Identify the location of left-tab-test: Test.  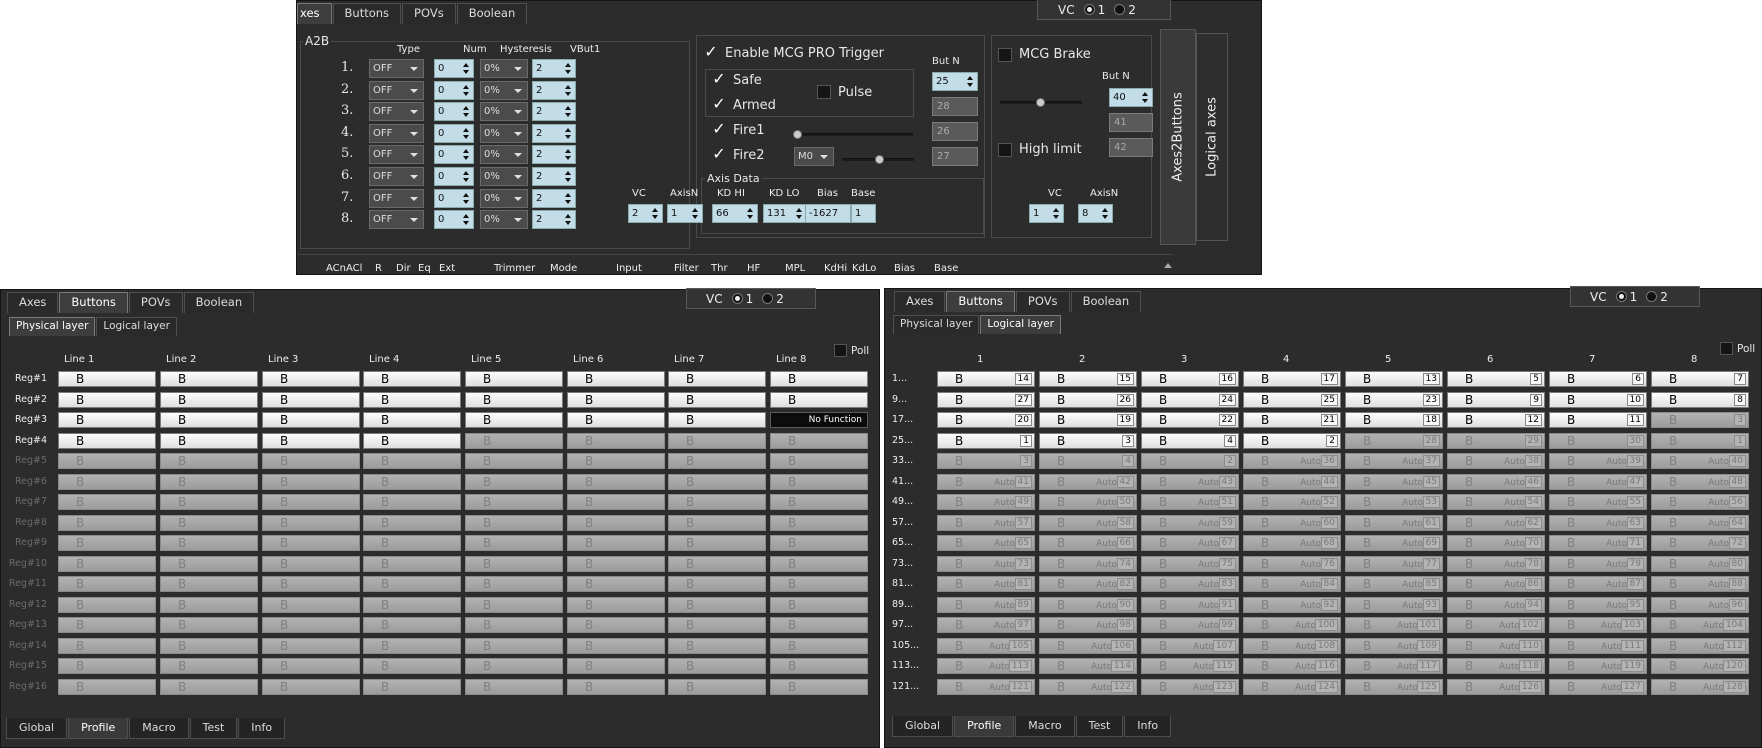
(213, 728).